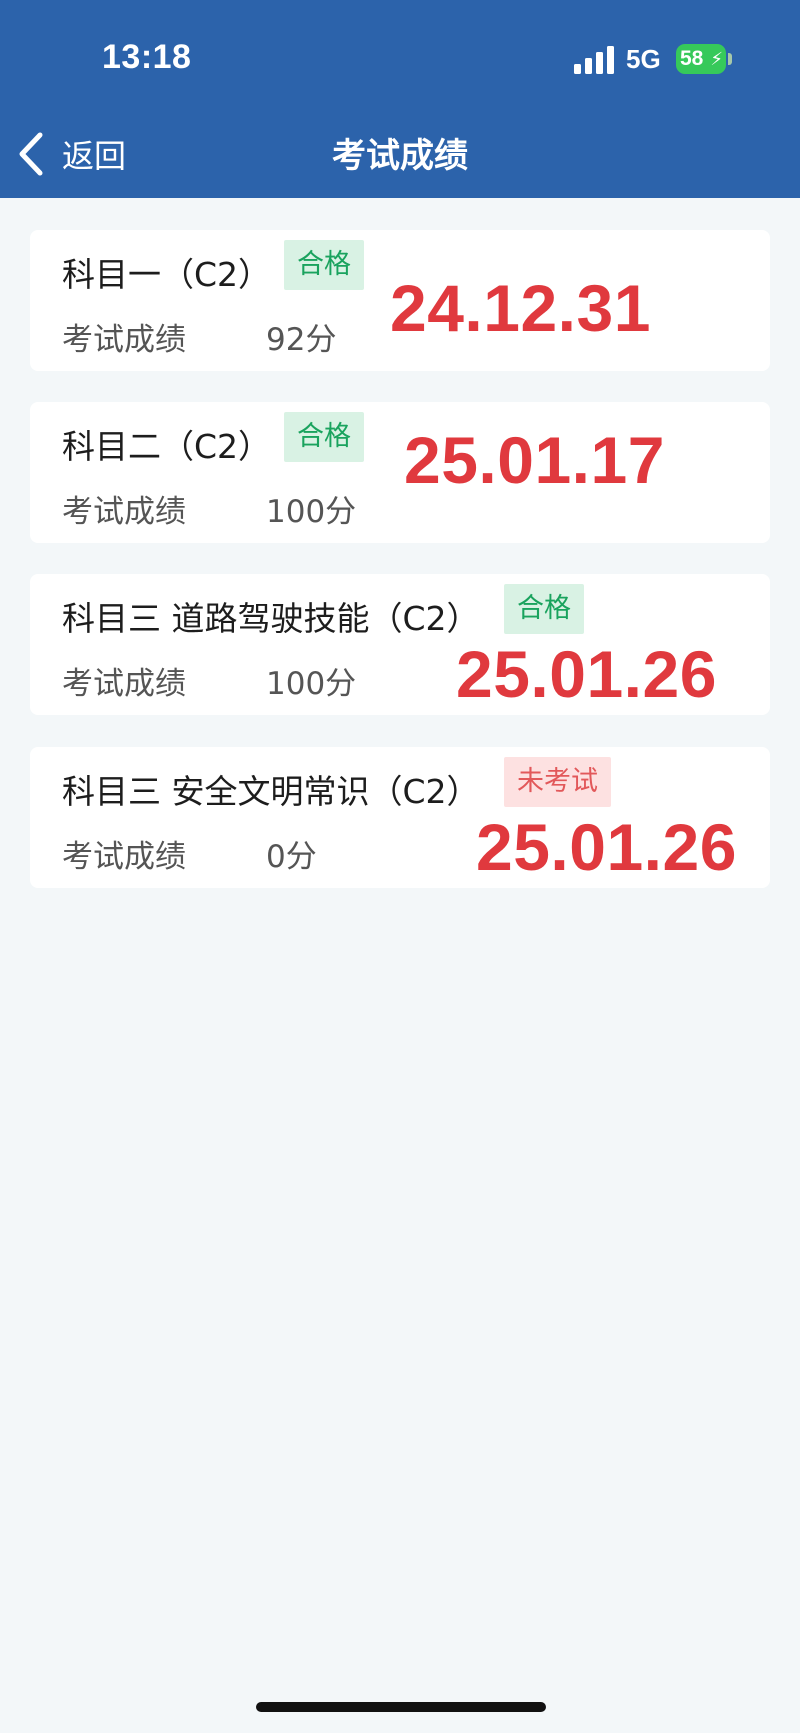 The width and height of the screenshot is (800, 1733). What do you see at coordinates (643, 59) in the screenshot?
I see `network-type: 5G` at bounding box center [643, 59].